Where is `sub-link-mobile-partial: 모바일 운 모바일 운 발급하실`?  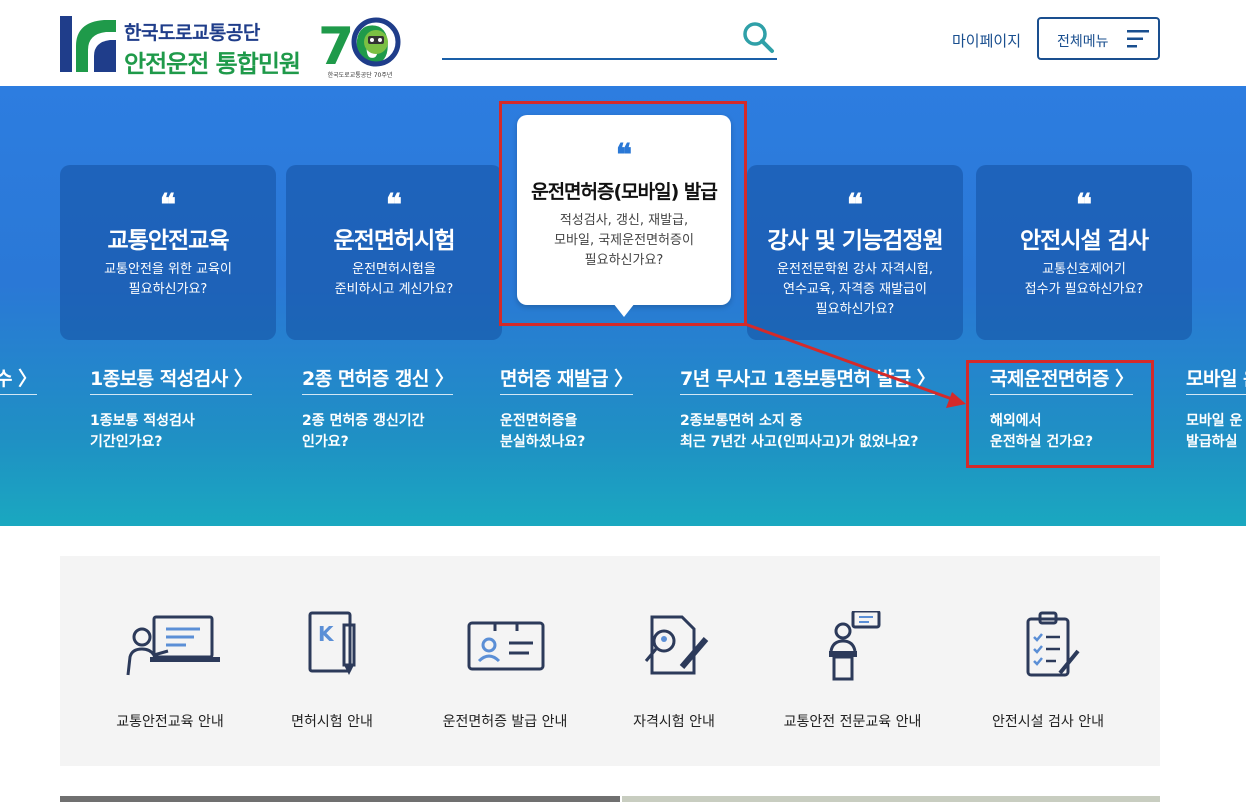
sub-link-mobile-partial: 모바일 운 모바일 운 발급하실 is located at coordinates (1216, 408).